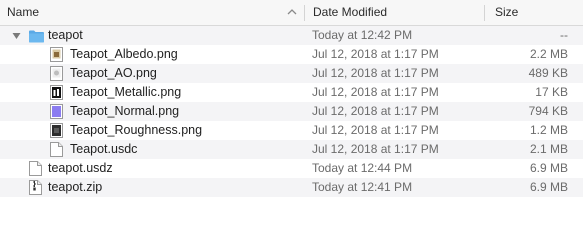  What do you see at coordinates (362, 187) in the screenshot?
I see `row-date: Today at 12:41 PM` at bounding box center [362, 187].